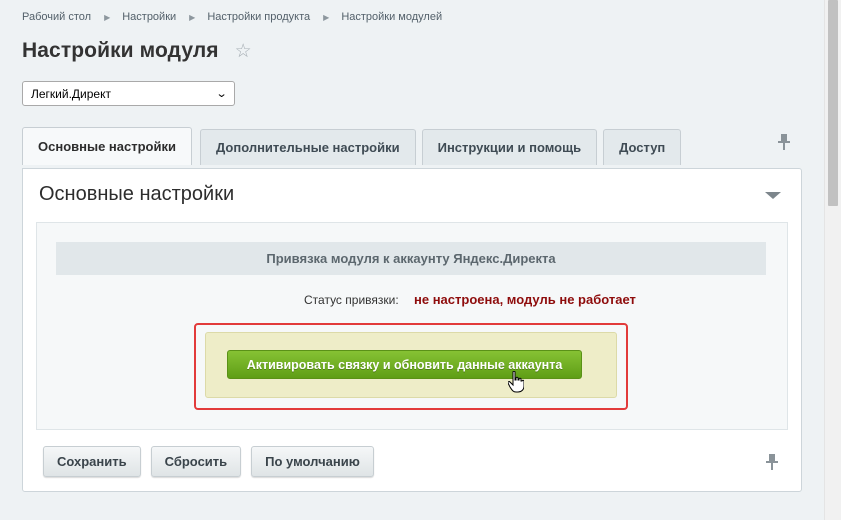 The image size is (841, 520). I want to click on title-row: Настройки модуля ☆, so click(137, 51).